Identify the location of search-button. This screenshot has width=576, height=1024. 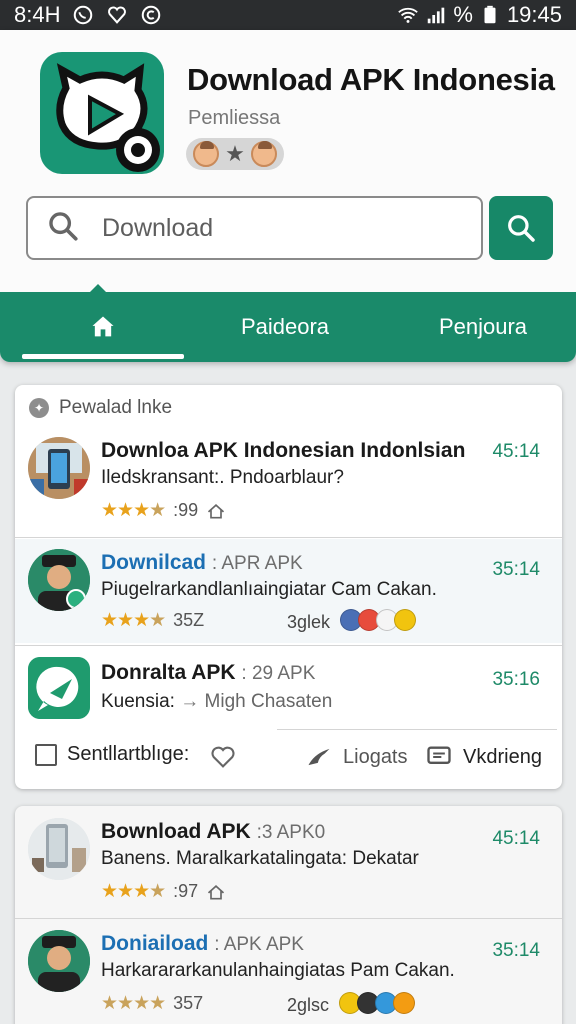
(521, 228).